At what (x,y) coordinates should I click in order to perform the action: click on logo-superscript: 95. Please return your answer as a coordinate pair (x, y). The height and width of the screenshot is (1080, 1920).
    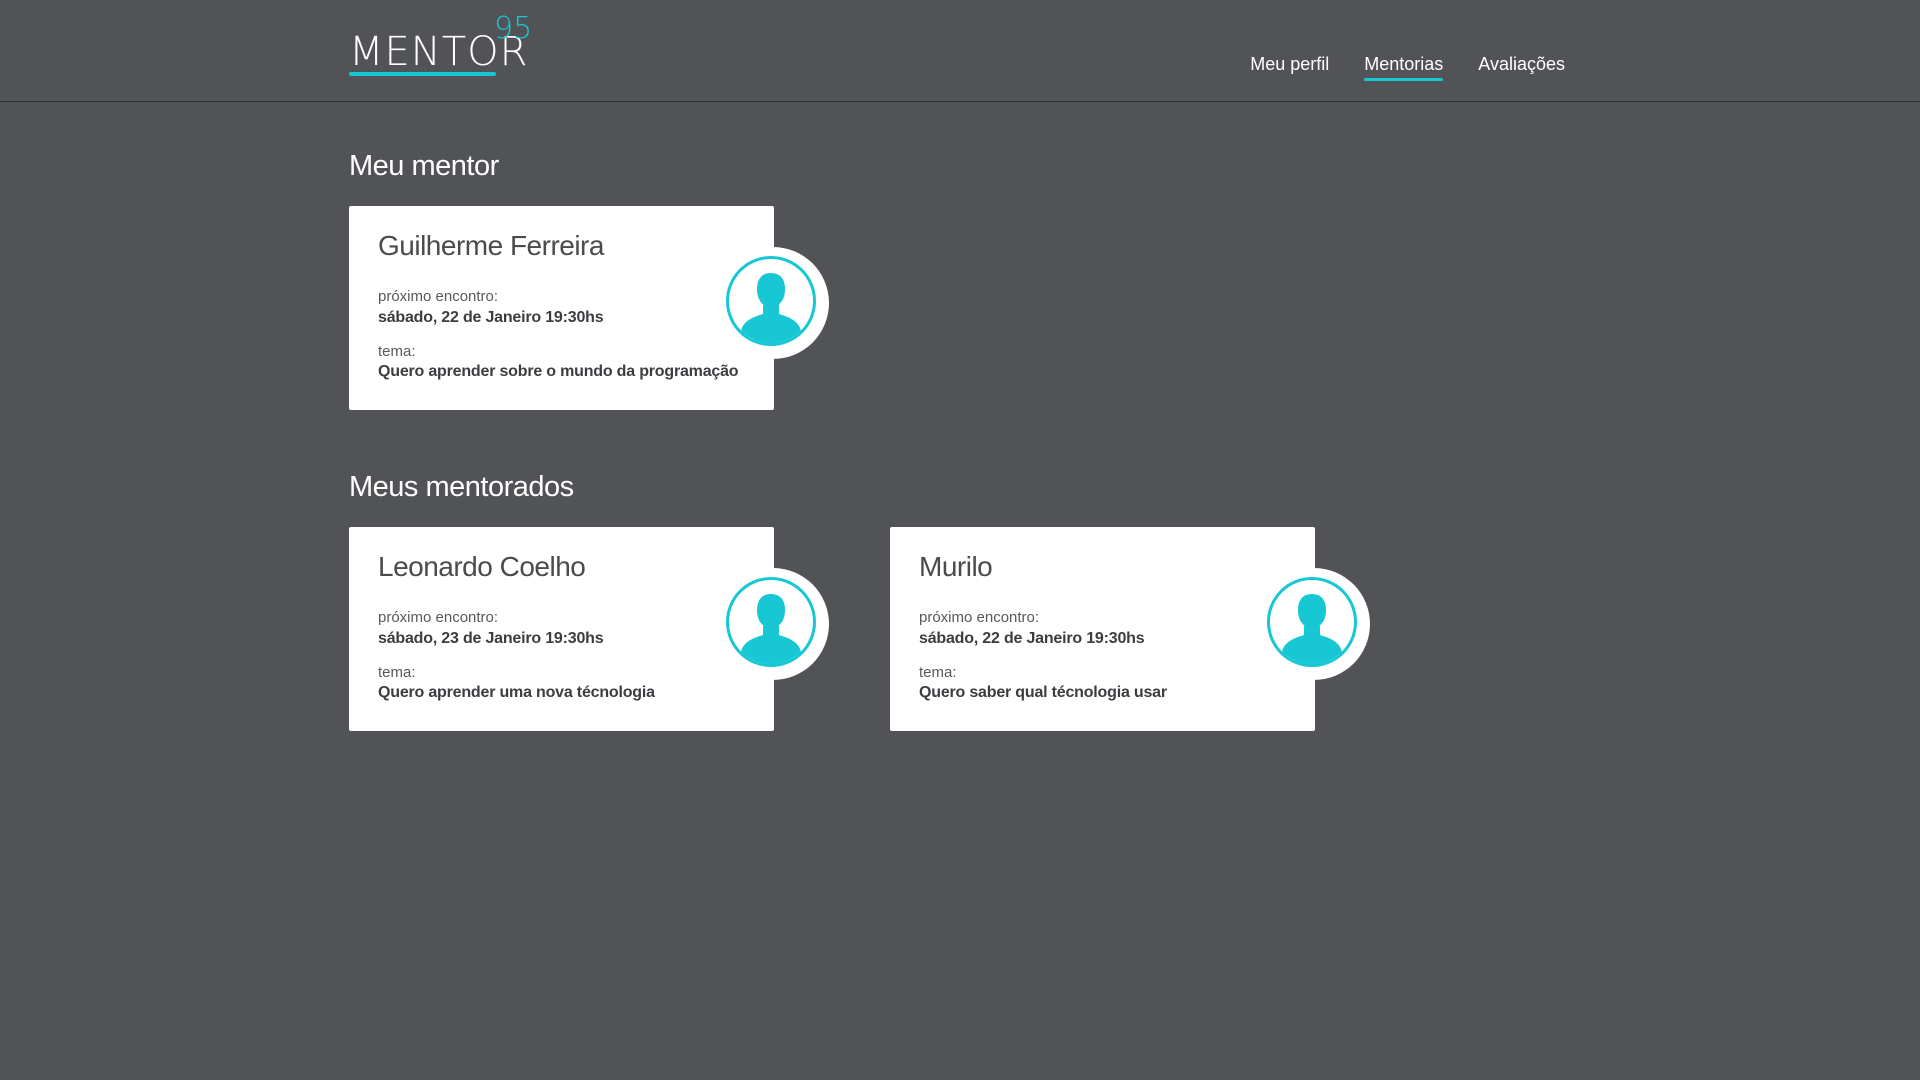
    Looking at the image, I should click on (513, 28).